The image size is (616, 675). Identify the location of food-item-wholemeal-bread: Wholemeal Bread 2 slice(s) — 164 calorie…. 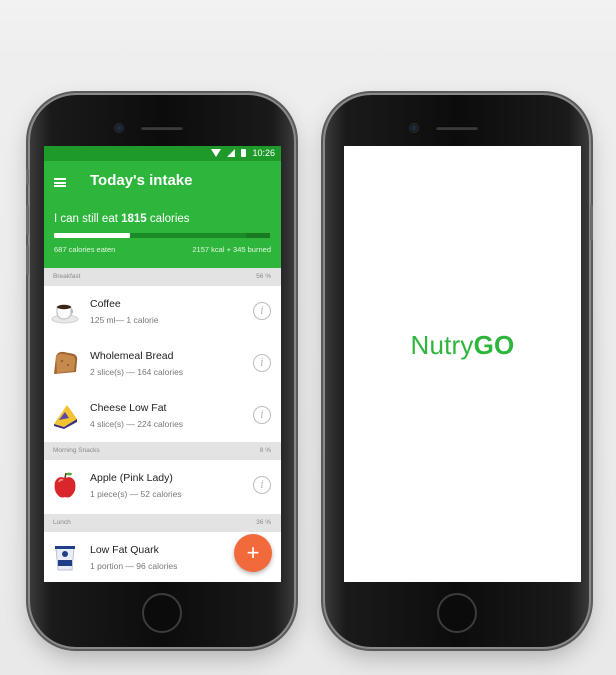
(162, 364).